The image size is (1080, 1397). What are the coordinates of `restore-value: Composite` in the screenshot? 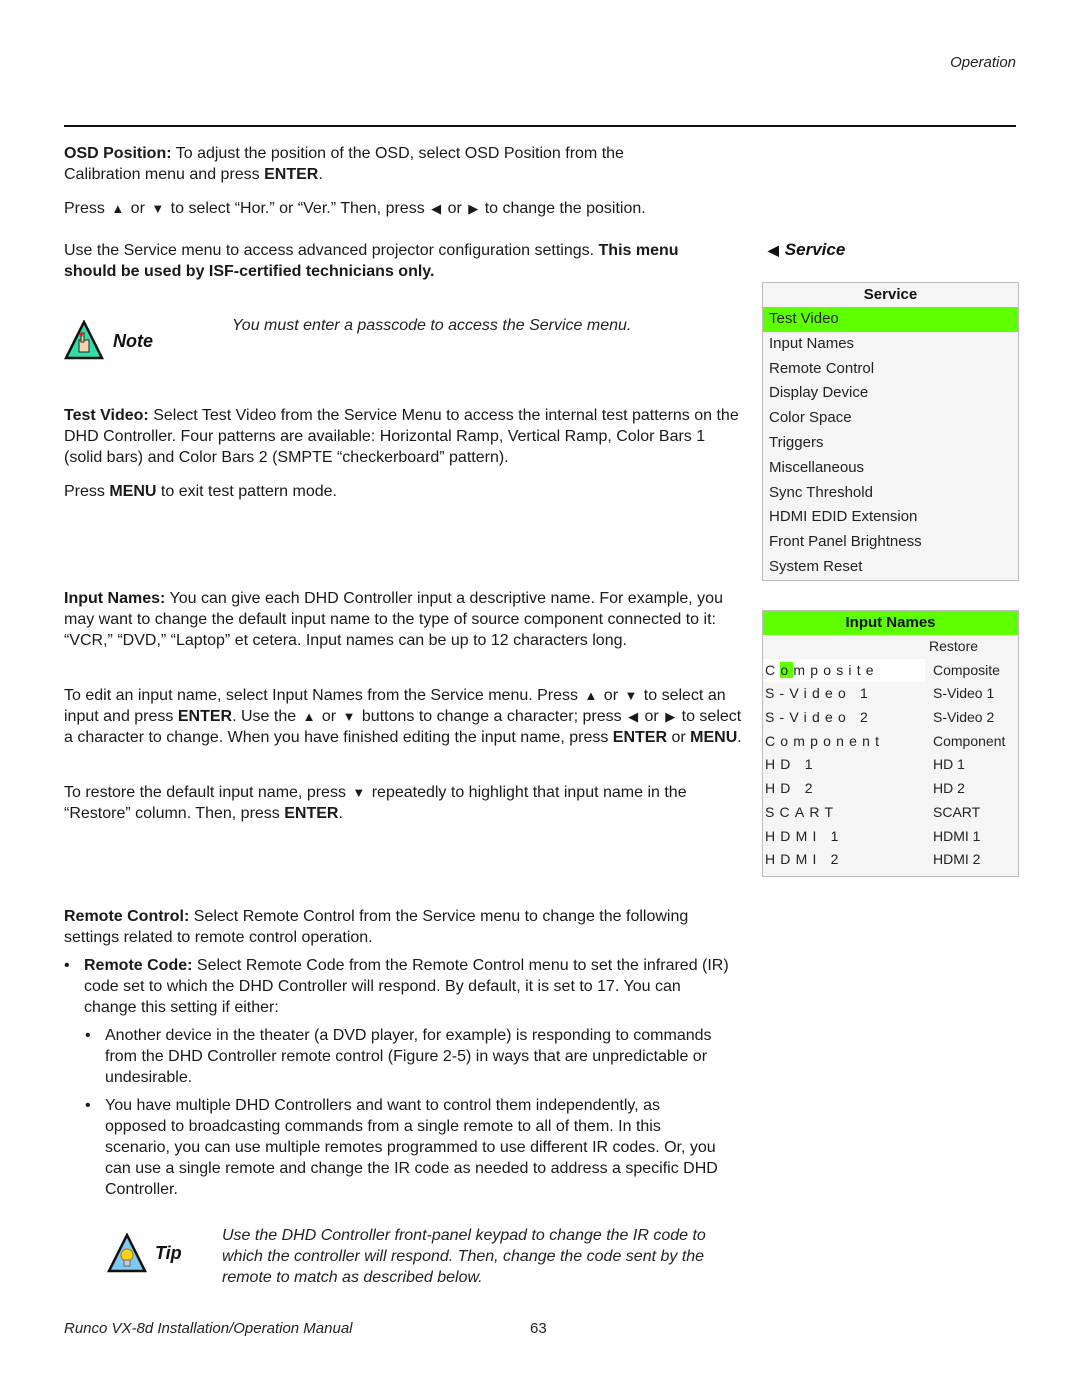 It's located at (966, 671).